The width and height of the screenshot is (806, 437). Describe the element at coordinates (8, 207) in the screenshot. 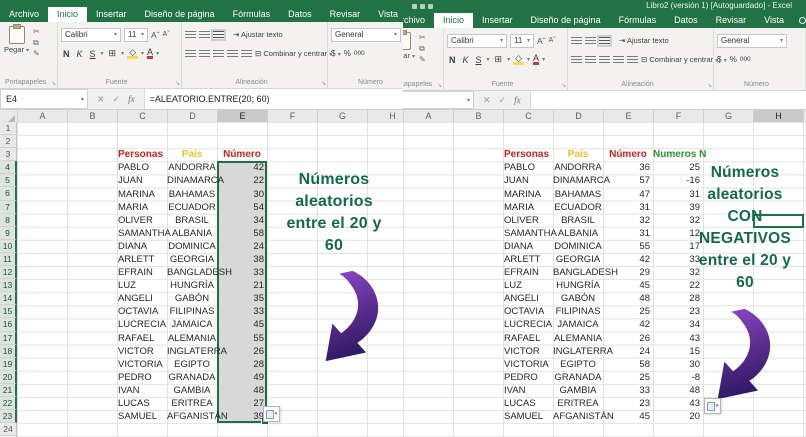

I see `row-header: 7` at that location.